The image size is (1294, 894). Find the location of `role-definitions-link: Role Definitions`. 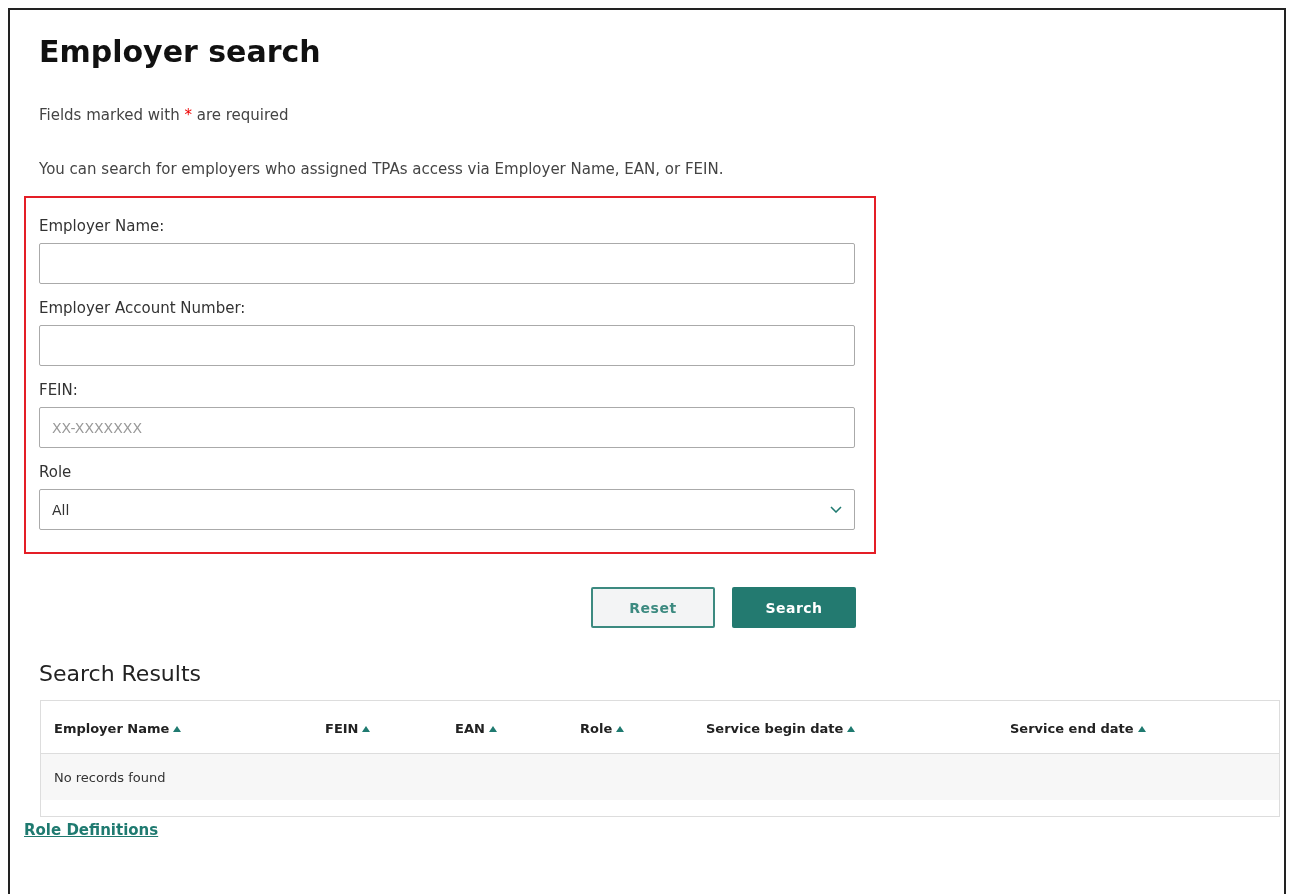

role-definitions-link: Role Definitions is located at coordinates (91, 830).